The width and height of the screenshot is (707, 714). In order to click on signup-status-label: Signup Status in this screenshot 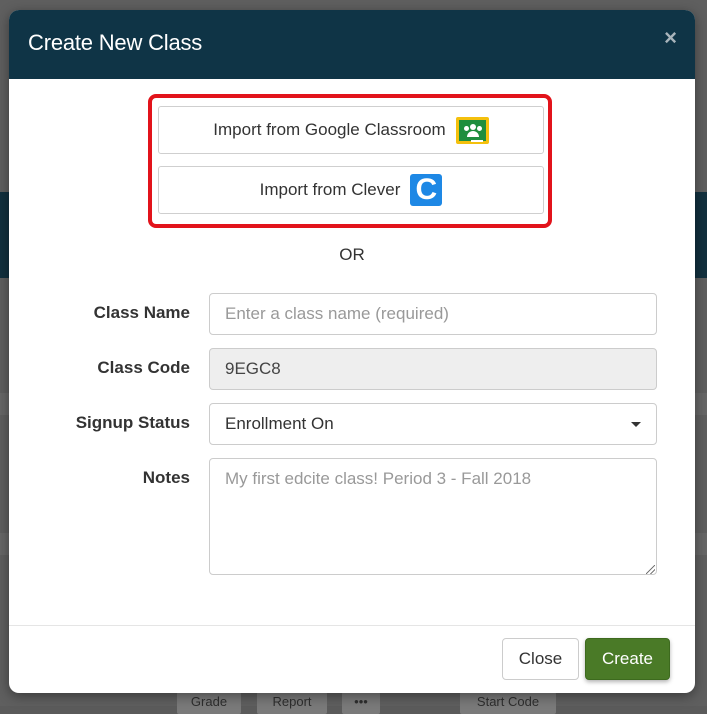, I will do `click(132, 422)`.